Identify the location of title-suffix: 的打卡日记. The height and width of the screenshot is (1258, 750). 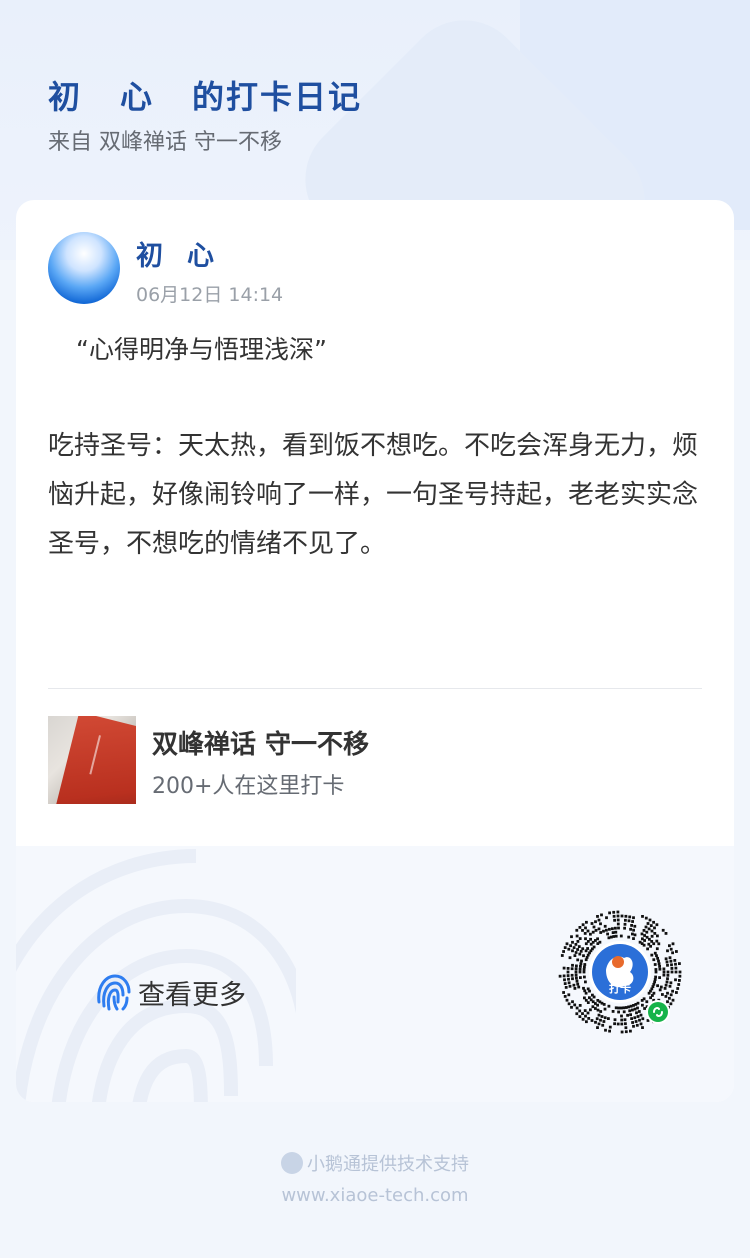
(277, 97).